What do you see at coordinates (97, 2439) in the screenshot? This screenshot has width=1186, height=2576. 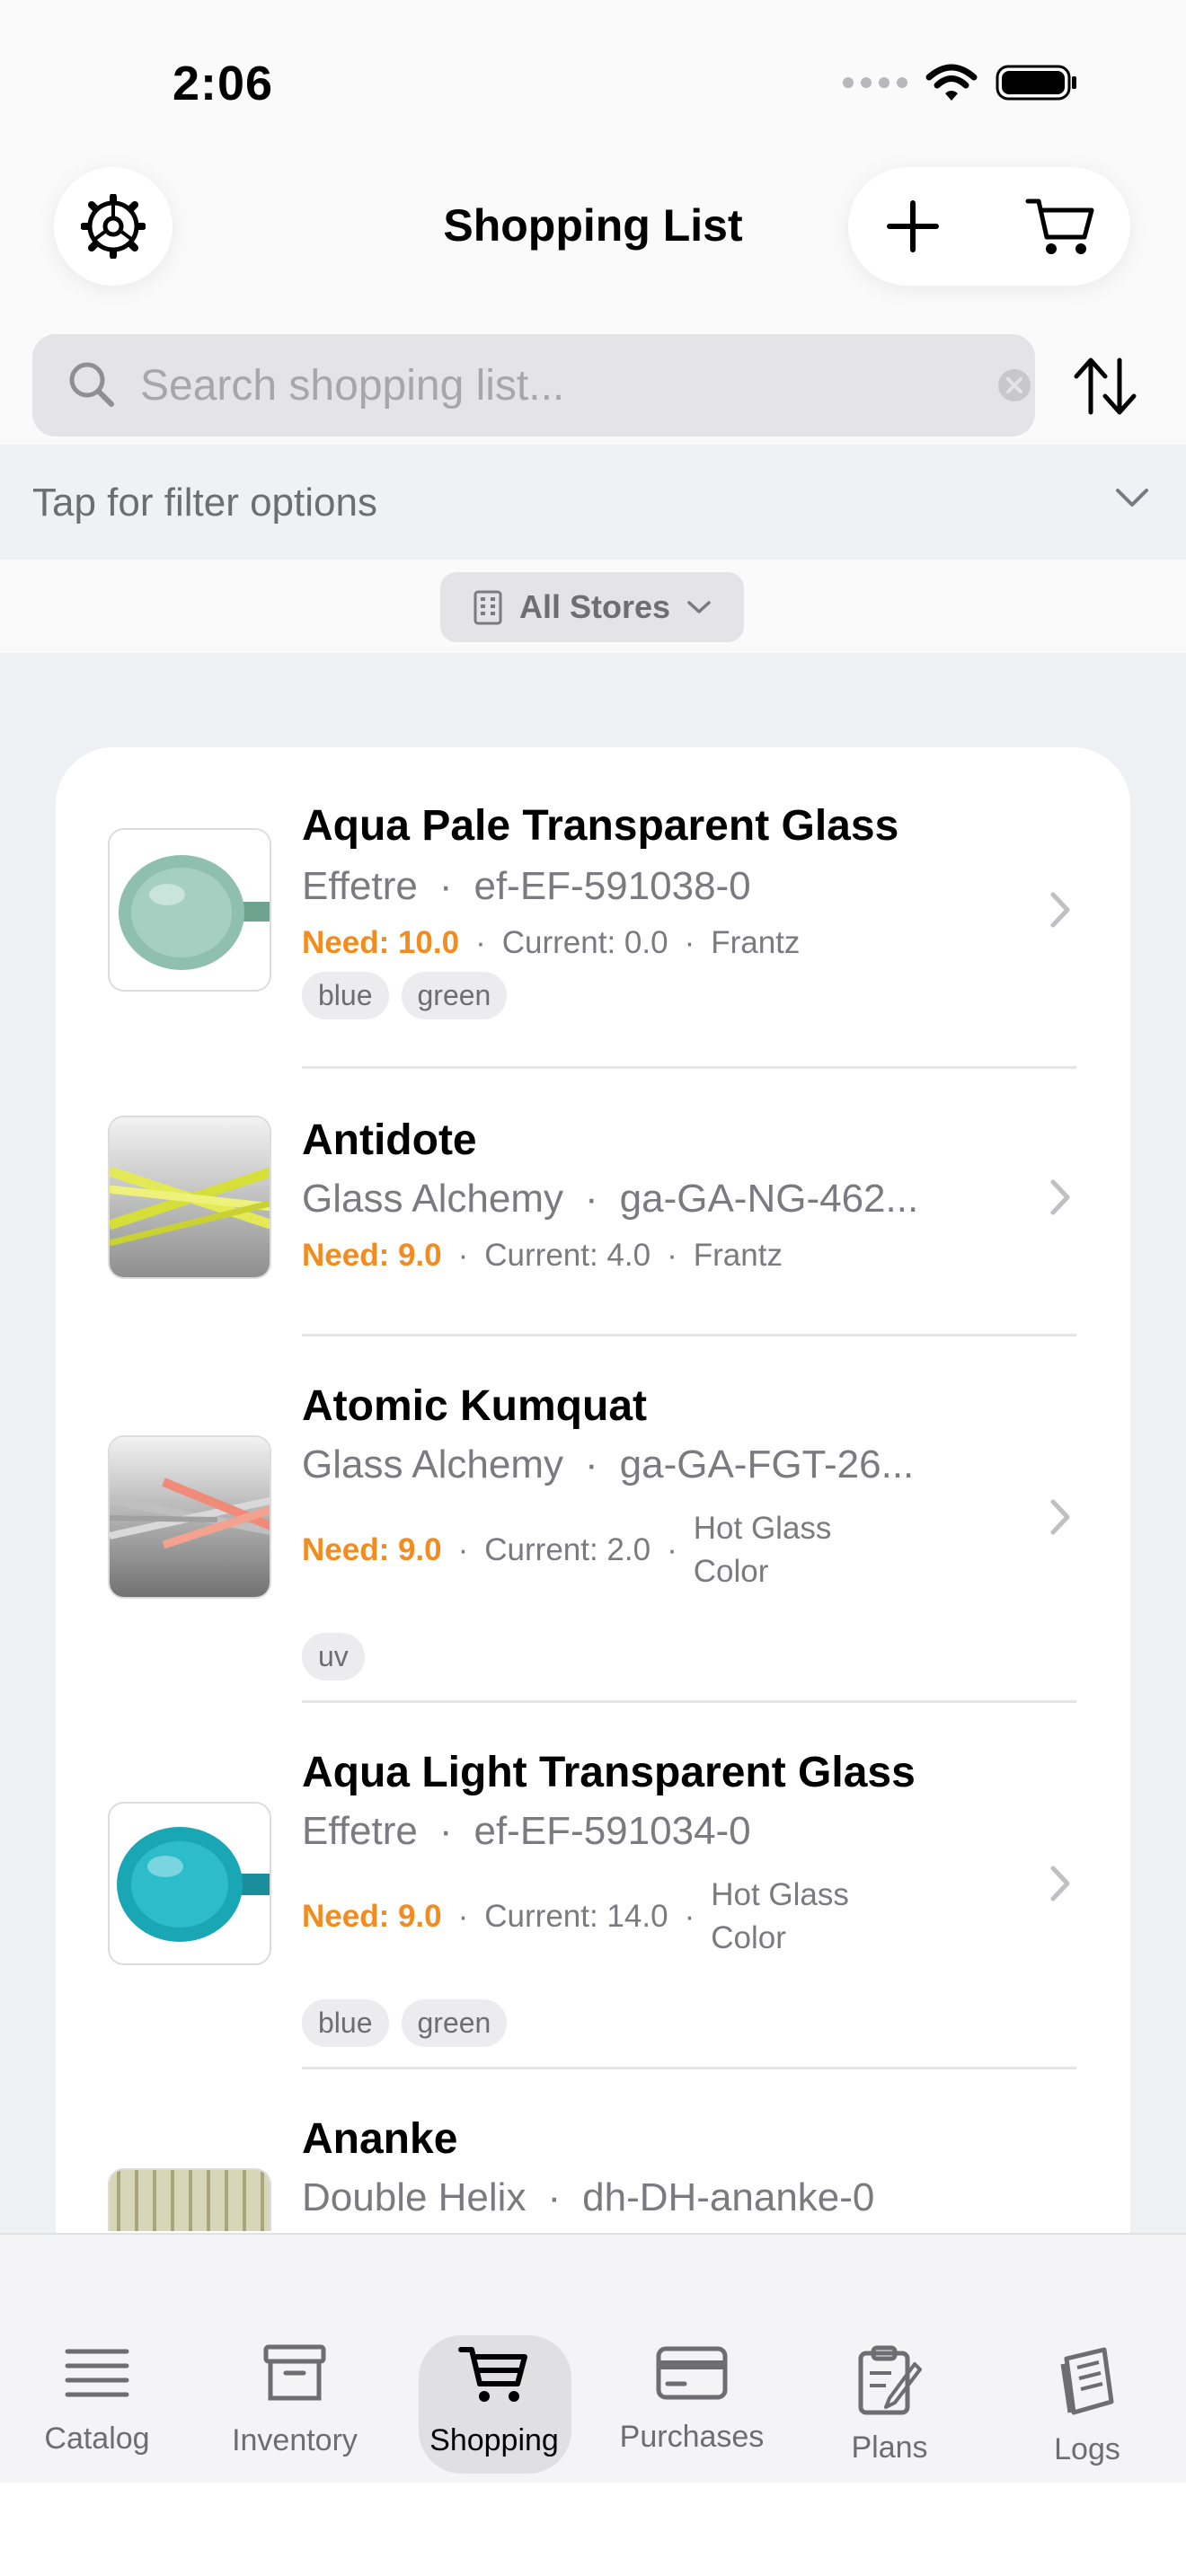 I see `tab-label: Catalog` at bounding box center [97, 2439].